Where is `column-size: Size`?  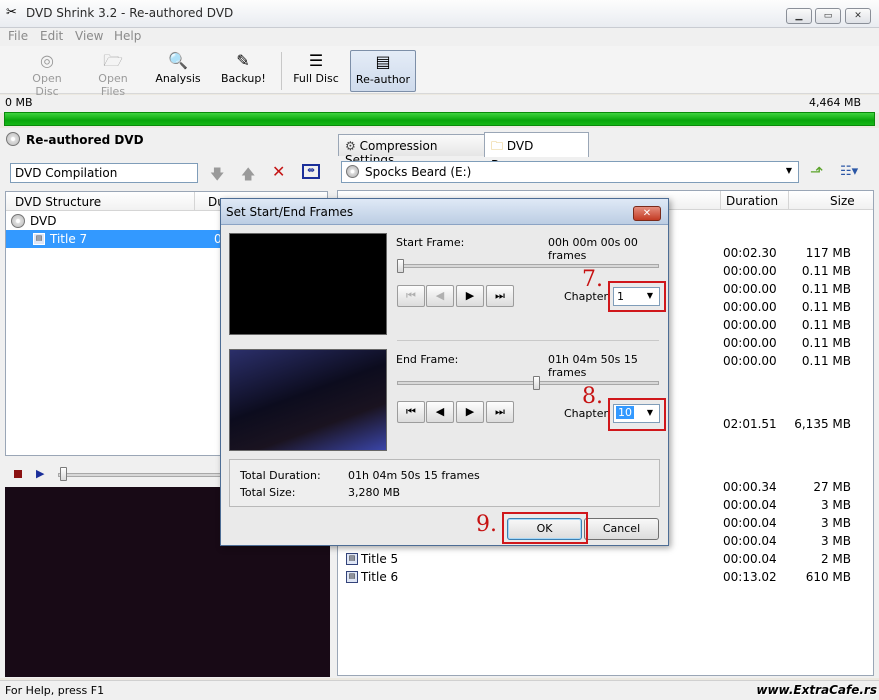
column-size: Size is located at coordinates (842, 201).